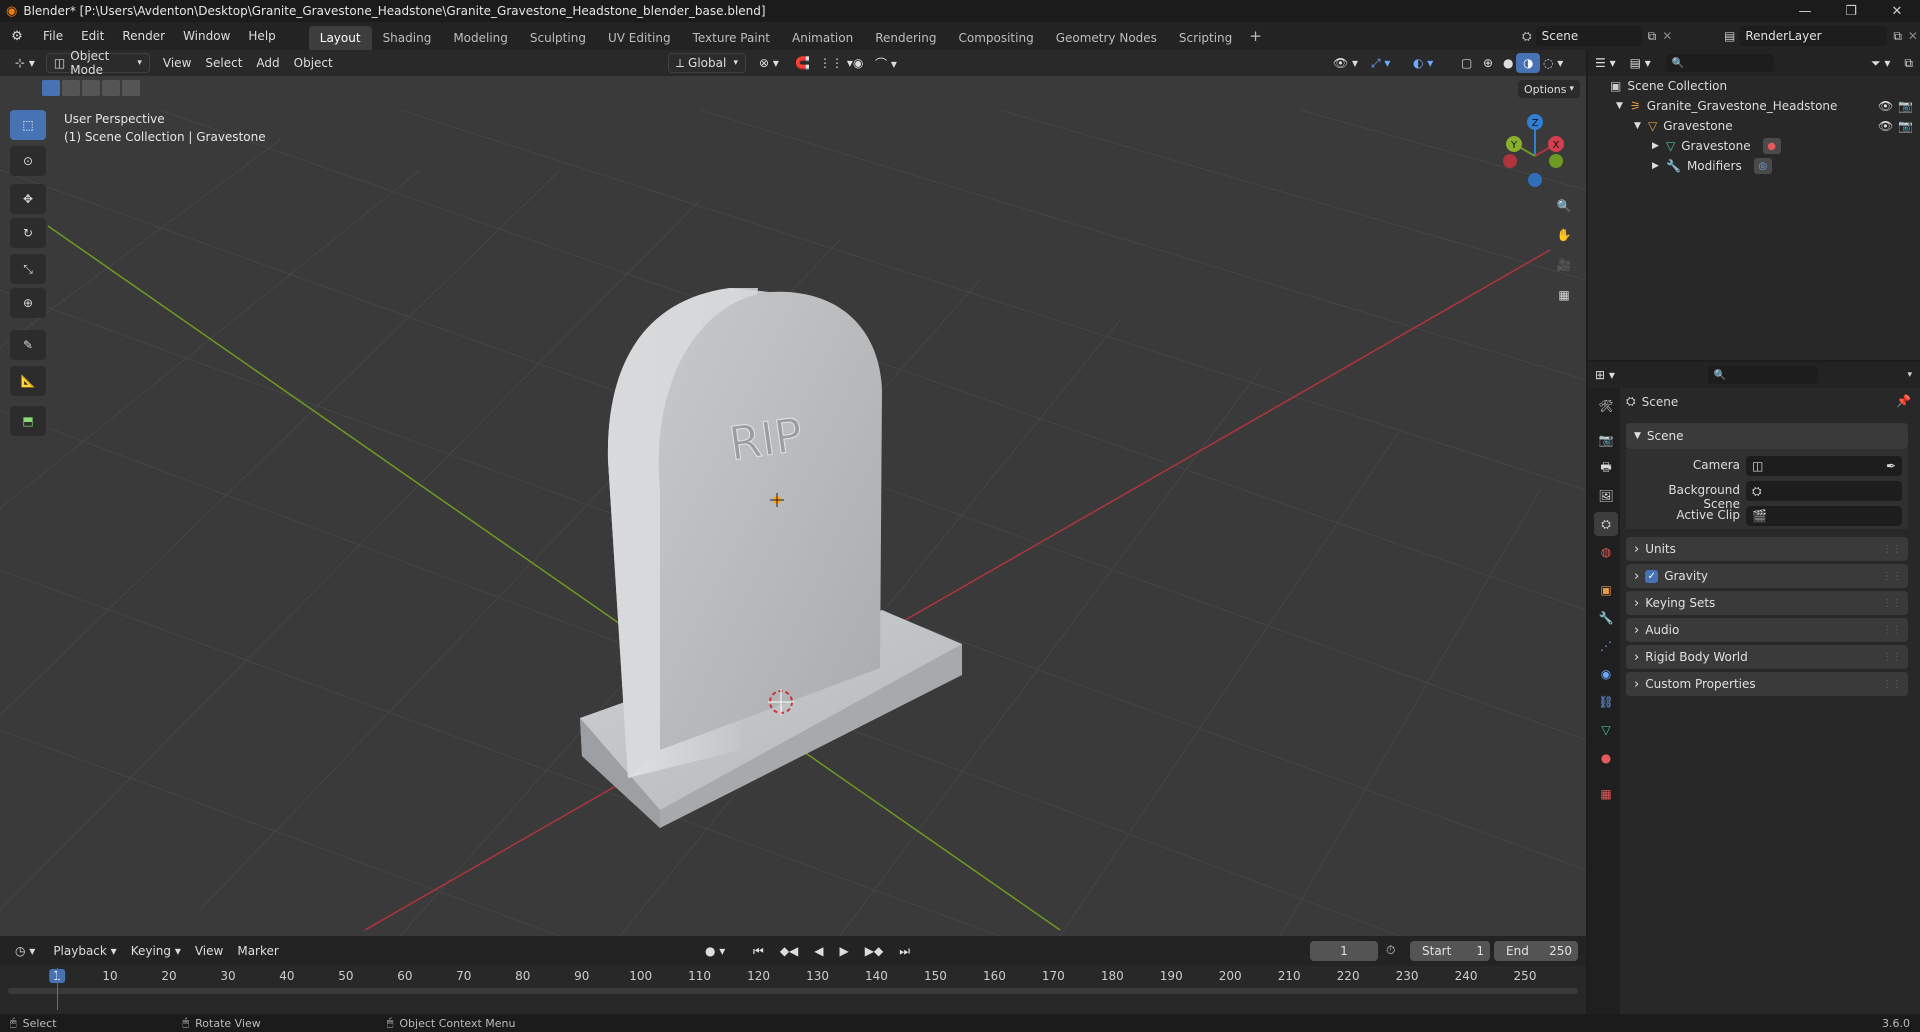  Describe the element at coordinates (995, 38) in the screenshot. I see `tab-compositing: Compositing` at that location.